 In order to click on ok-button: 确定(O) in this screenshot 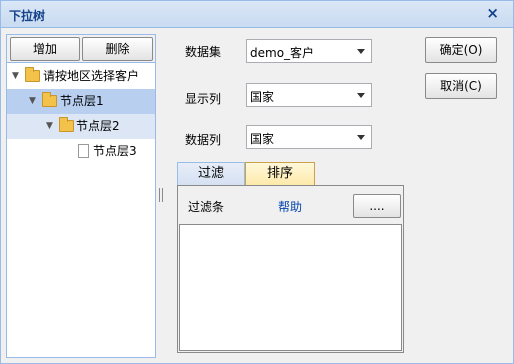, I will do `click(461, 50)`.